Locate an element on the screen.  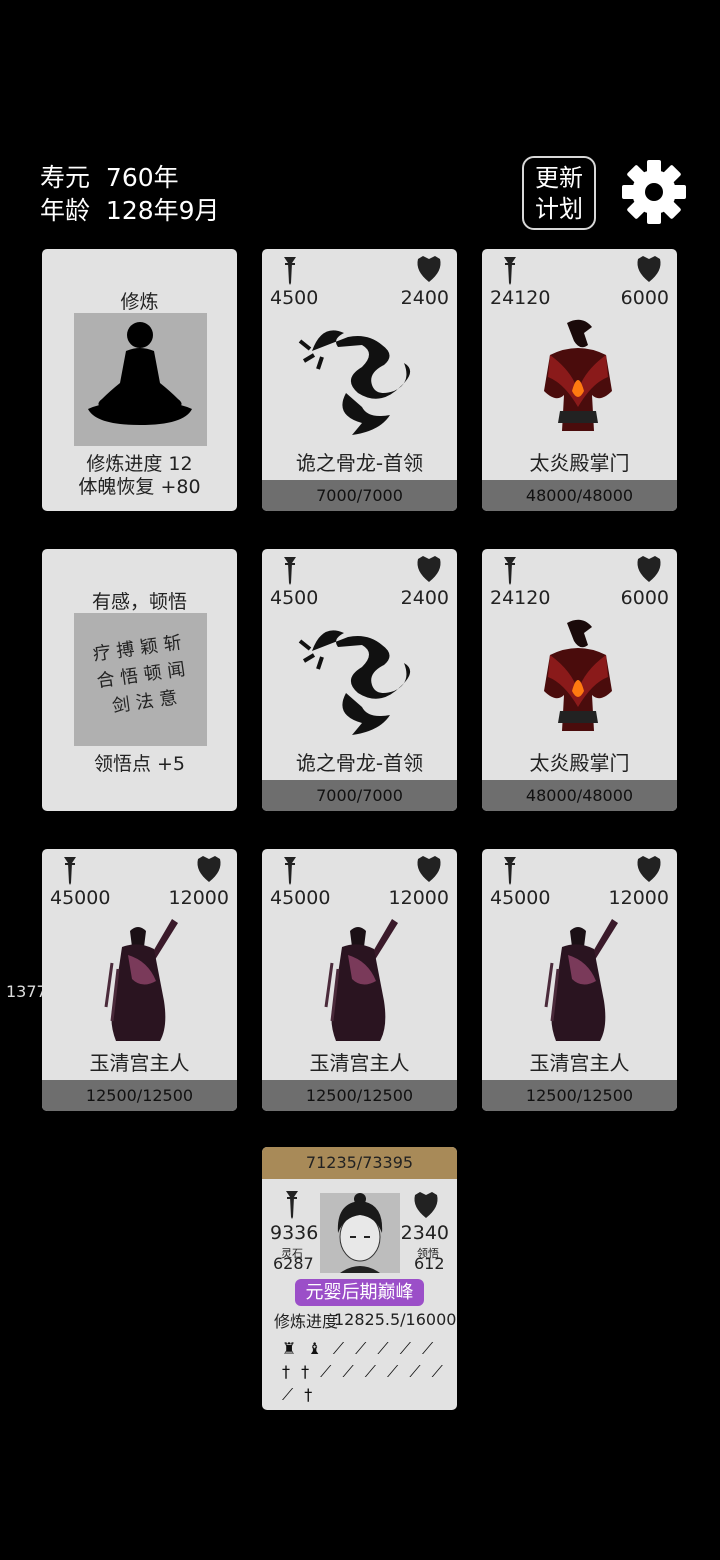
insight-title: 有感，顿悟 is located at coordinates (139, 602).